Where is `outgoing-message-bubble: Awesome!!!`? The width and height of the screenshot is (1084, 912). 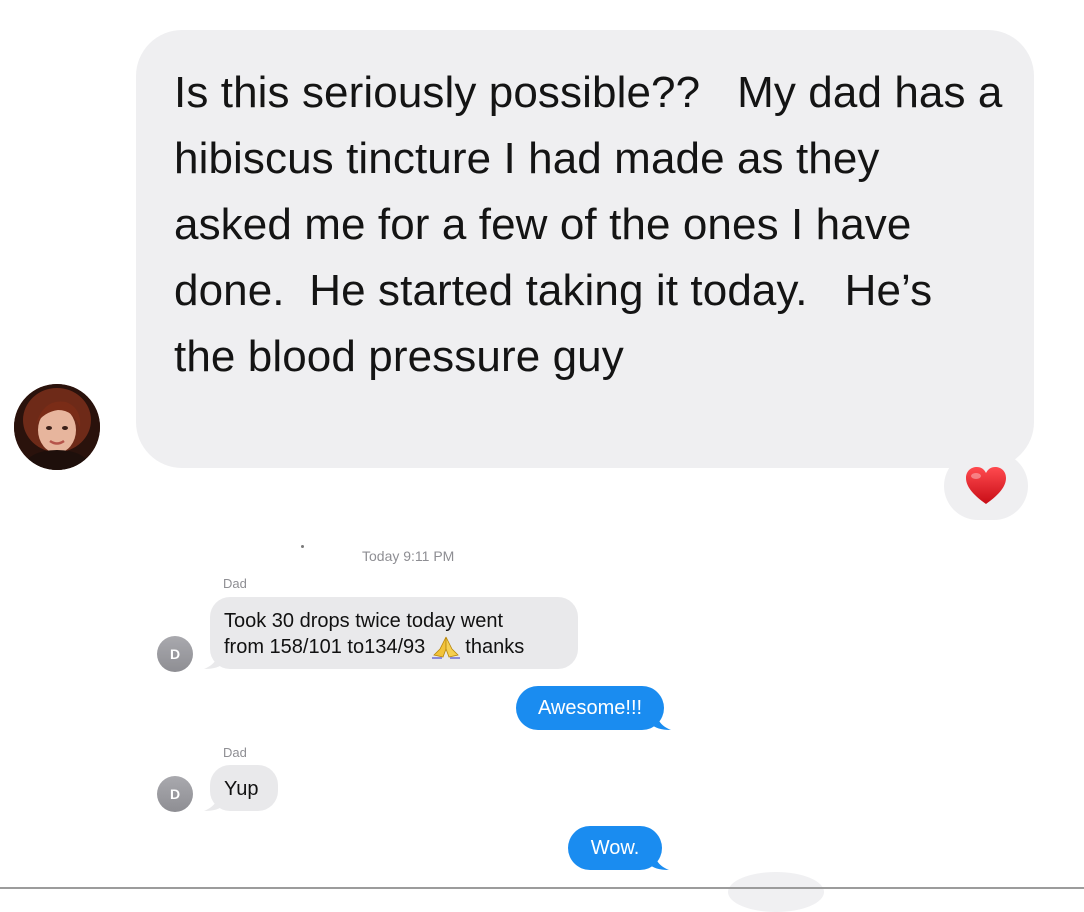 outgoing-message-bubble: Awesome!!! is located at coordinates (593, 708).